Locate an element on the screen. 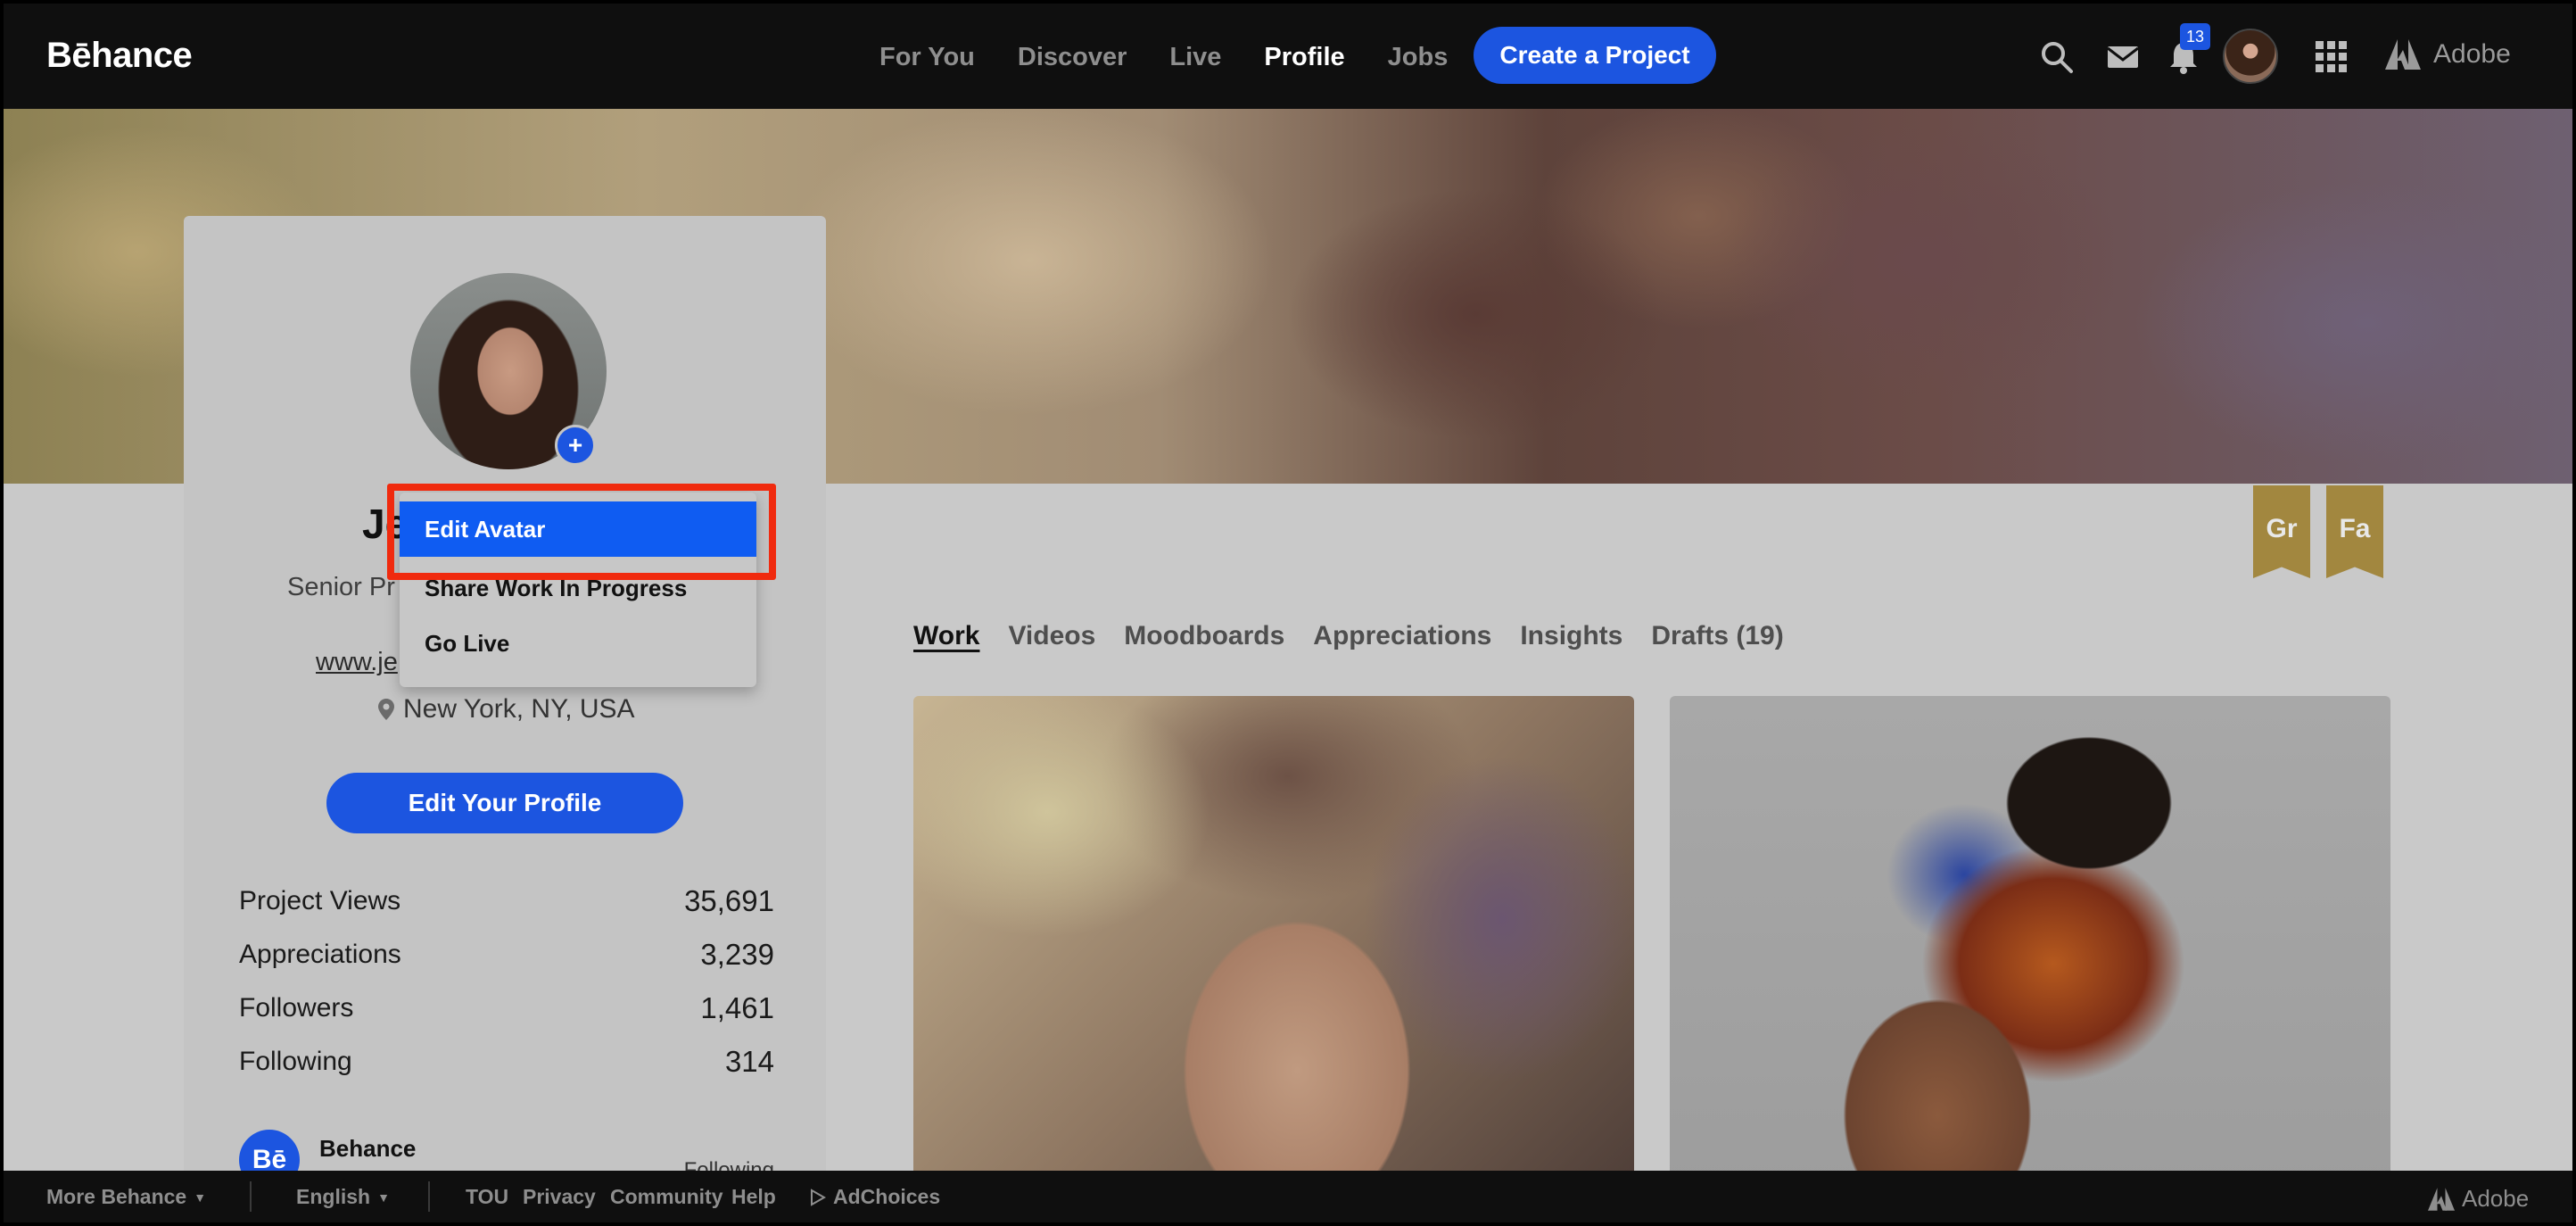  stat-value: 1,461 is located at coordinates (737, 1007).